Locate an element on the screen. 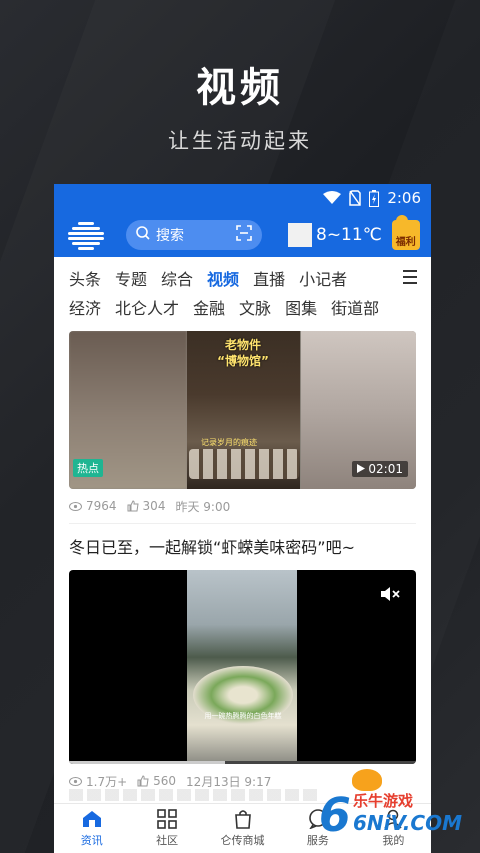 This screenshot has width=480, height=853. tab-finance: 金融 is located at coordinates (209, 307).